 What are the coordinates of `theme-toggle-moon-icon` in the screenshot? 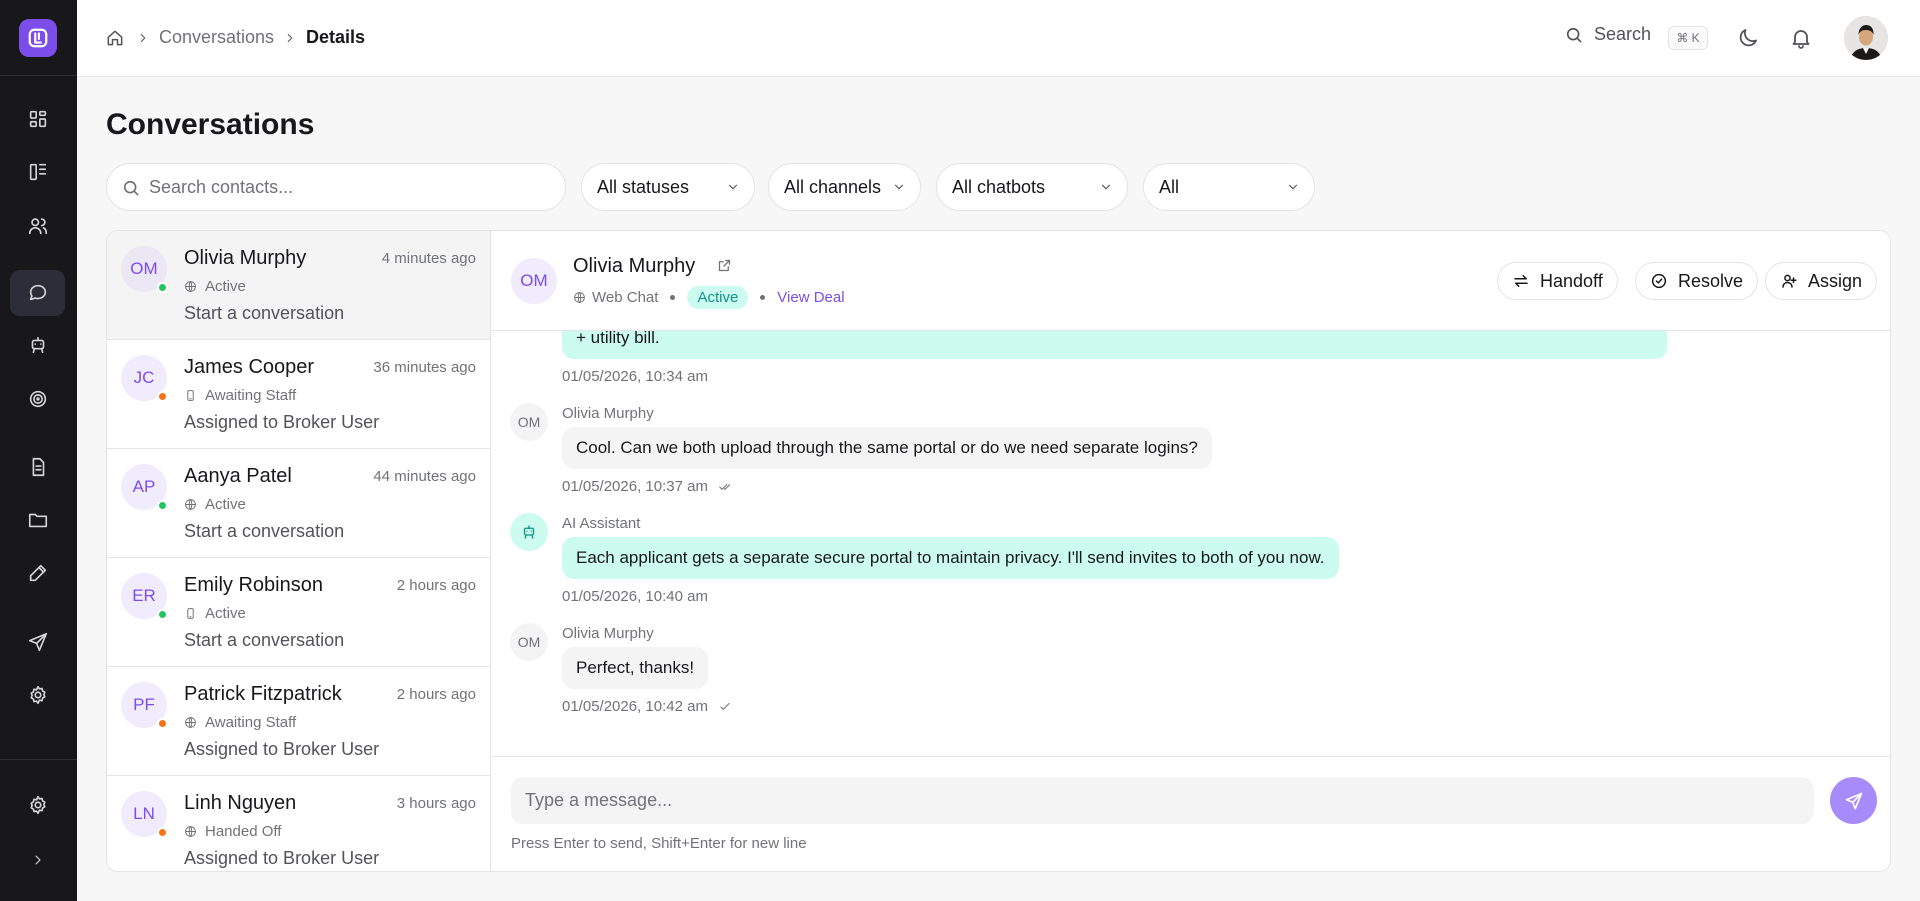 It's located at (1748, 38).